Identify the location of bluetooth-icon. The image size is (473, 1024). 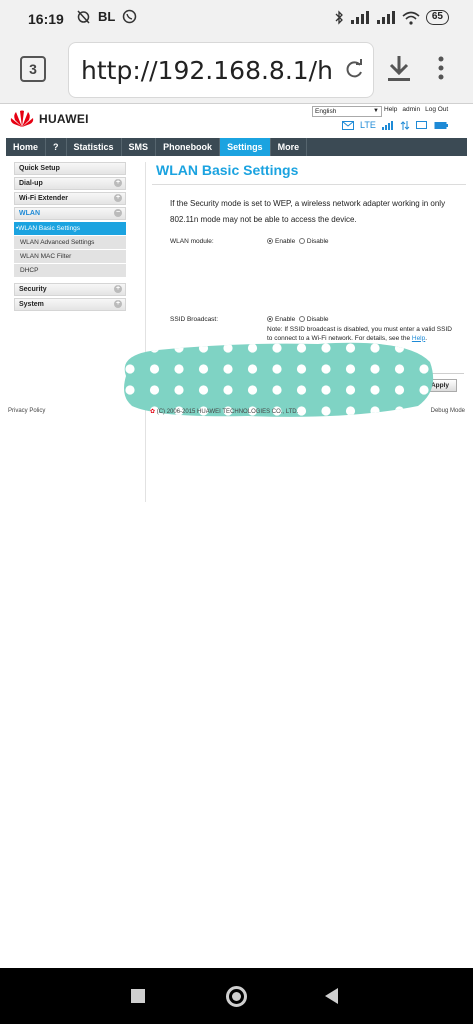
(339, 17).